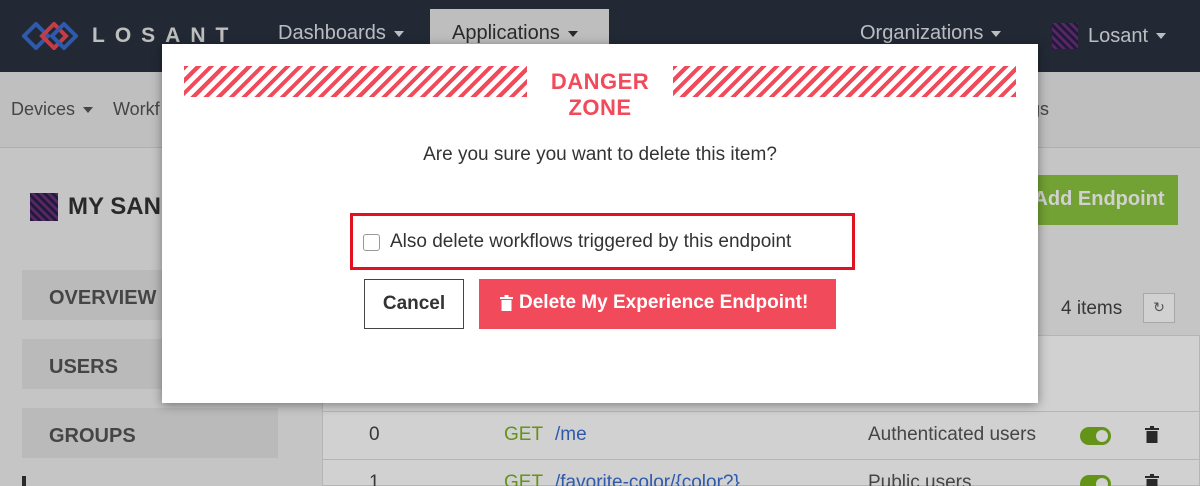 The height and width of the screenshot is (486, 1200). What do you see at coordinates (355, 81) in the screenshot?
I see `danger-stripe-left` at bounding box center [355, 81].